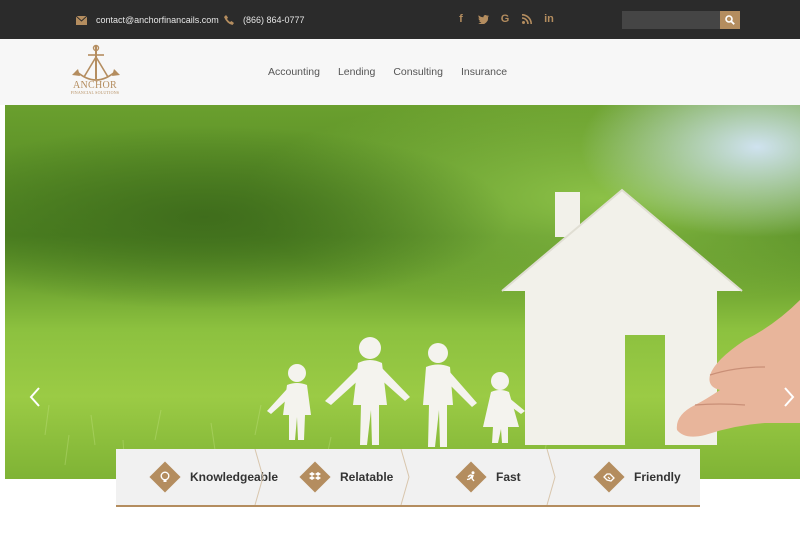  Describe the element at coordinates (95, 92) in the screenshot. I see `logo-tagline: FINANCIAL SOLUTIONS` at that location.